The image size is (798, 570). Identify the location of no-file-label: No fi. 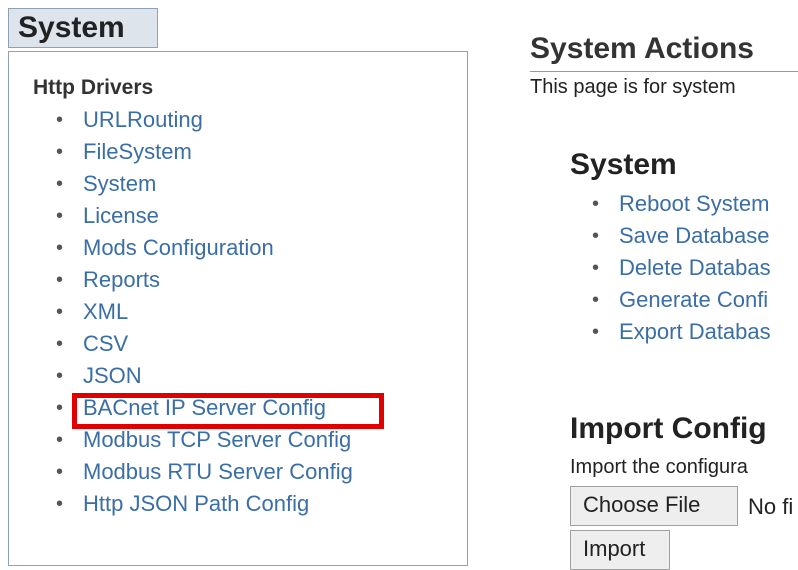
(771, 506).